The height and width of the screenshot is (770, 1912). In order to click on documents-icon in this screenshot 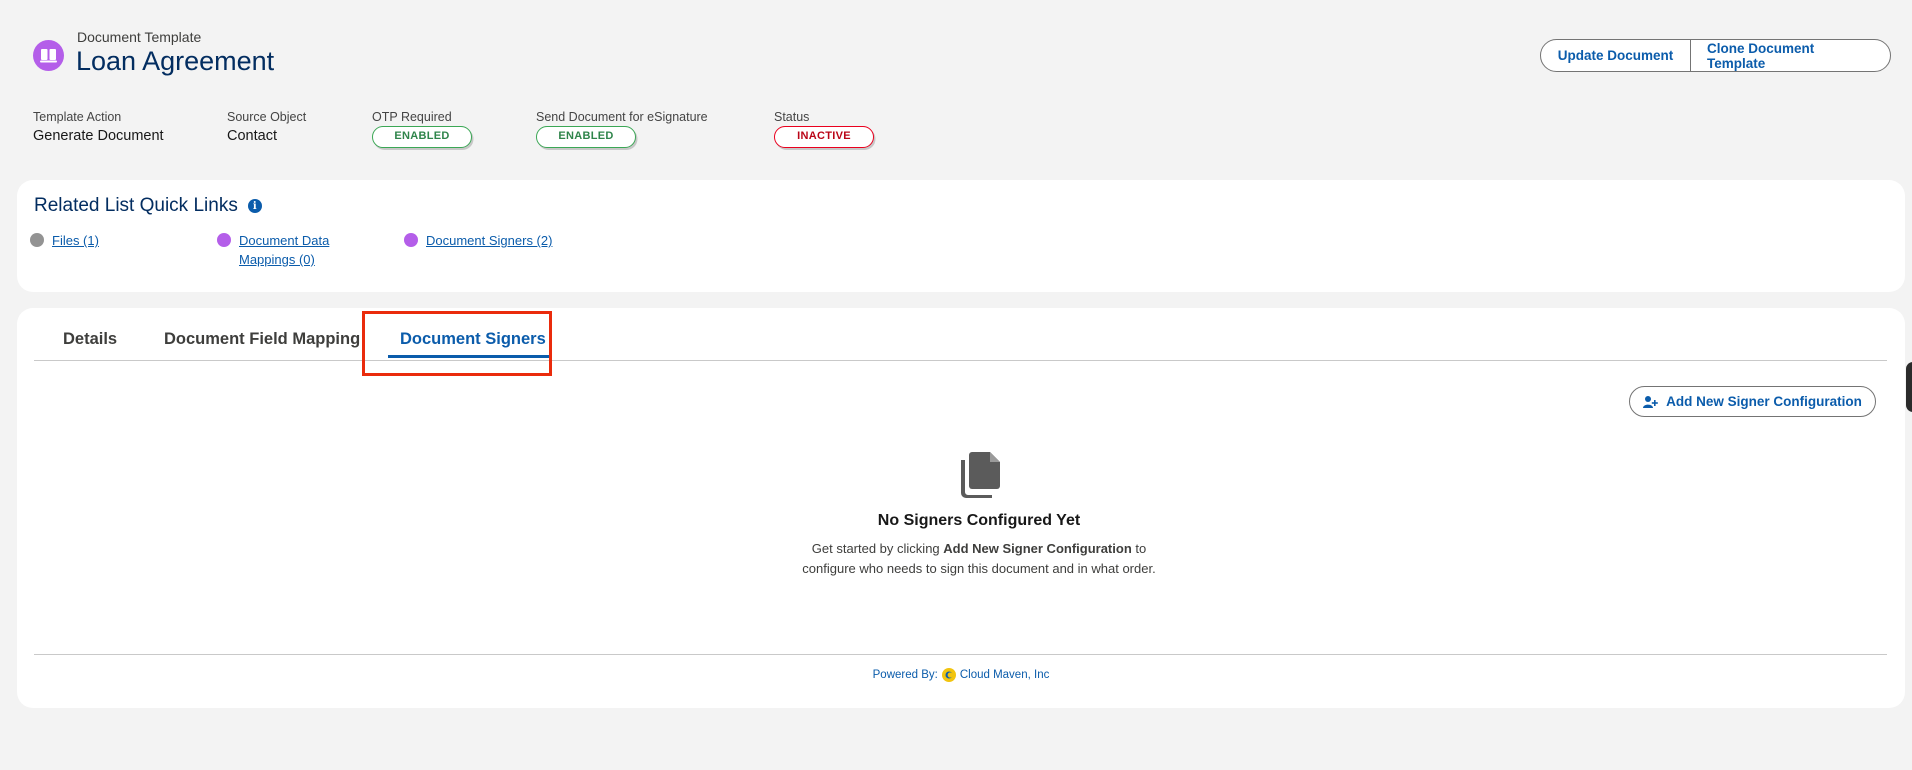, I will do `click(980, 475)`.